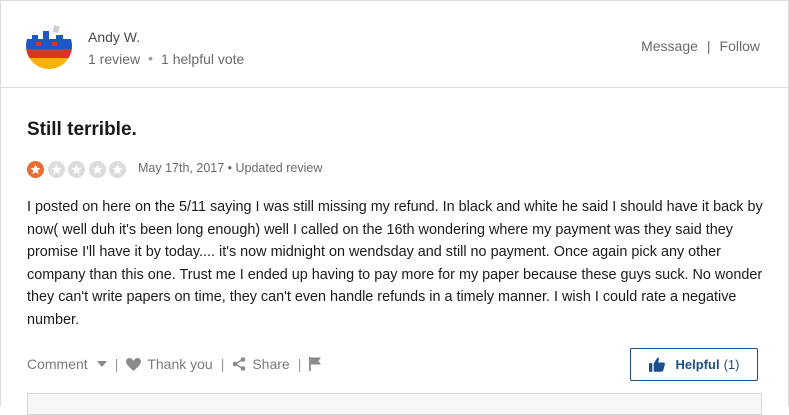  Describe the element at coordinates (101, 364) in the screenshot. I see `chevron-down-icon` at that location.